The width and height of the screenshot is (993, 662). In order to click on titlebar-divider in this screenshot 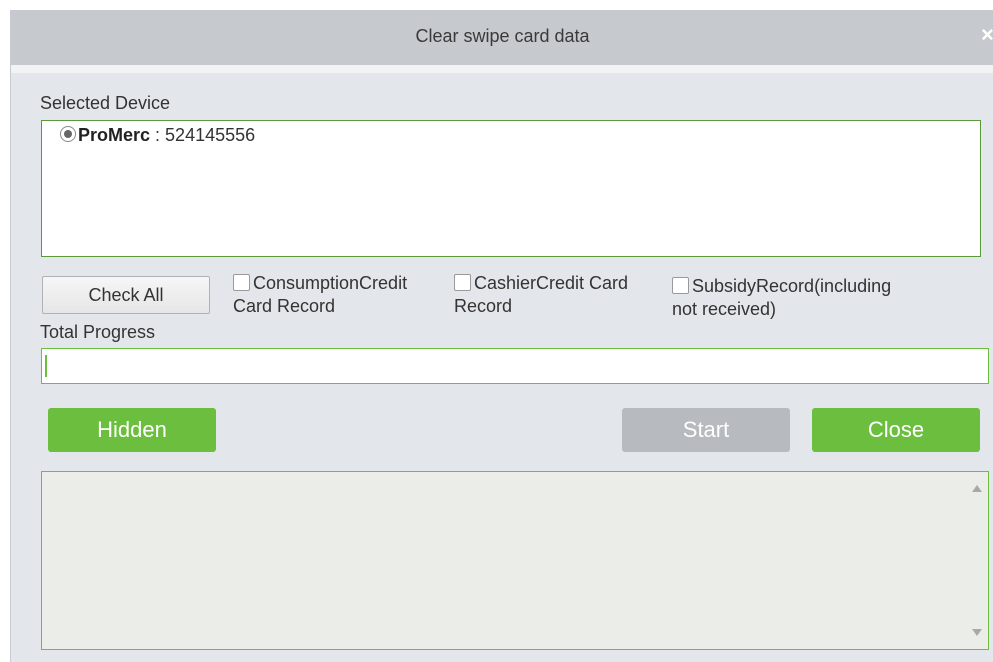, I will do `click(502, 69)`.